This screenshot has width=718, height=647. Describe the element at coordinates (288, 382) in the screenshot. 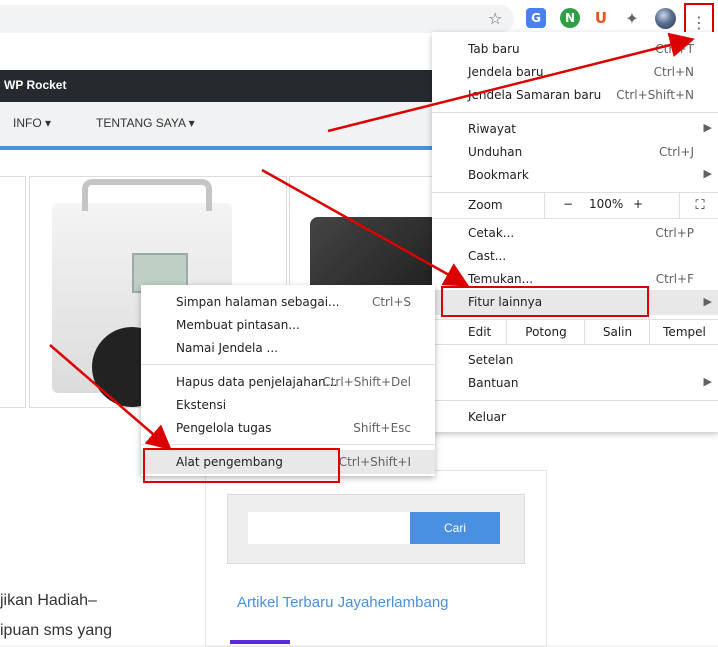

I see `submenu-item-clear-data: Hapus data penjelajahan... Ctrl+Shift+Del` at that location.